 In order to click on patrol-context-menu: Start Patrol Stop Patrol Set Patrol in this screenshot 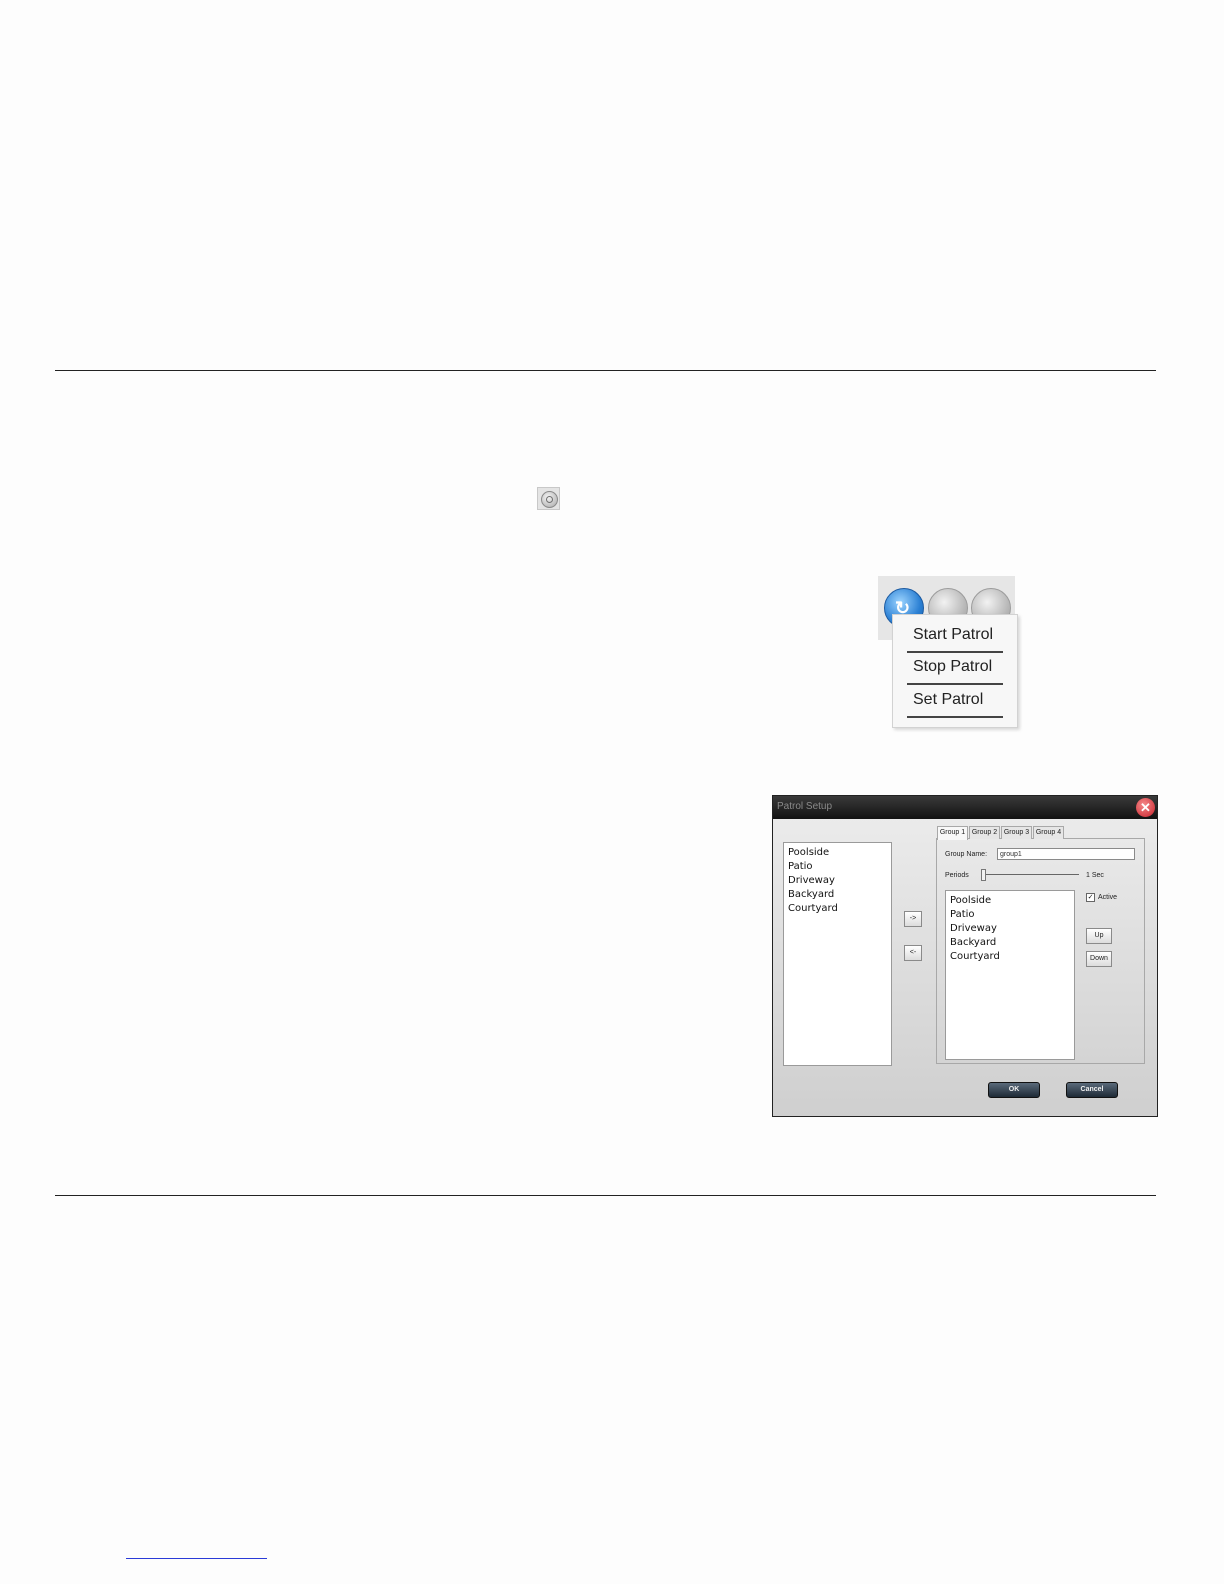, I will do `click(955, 671)`.